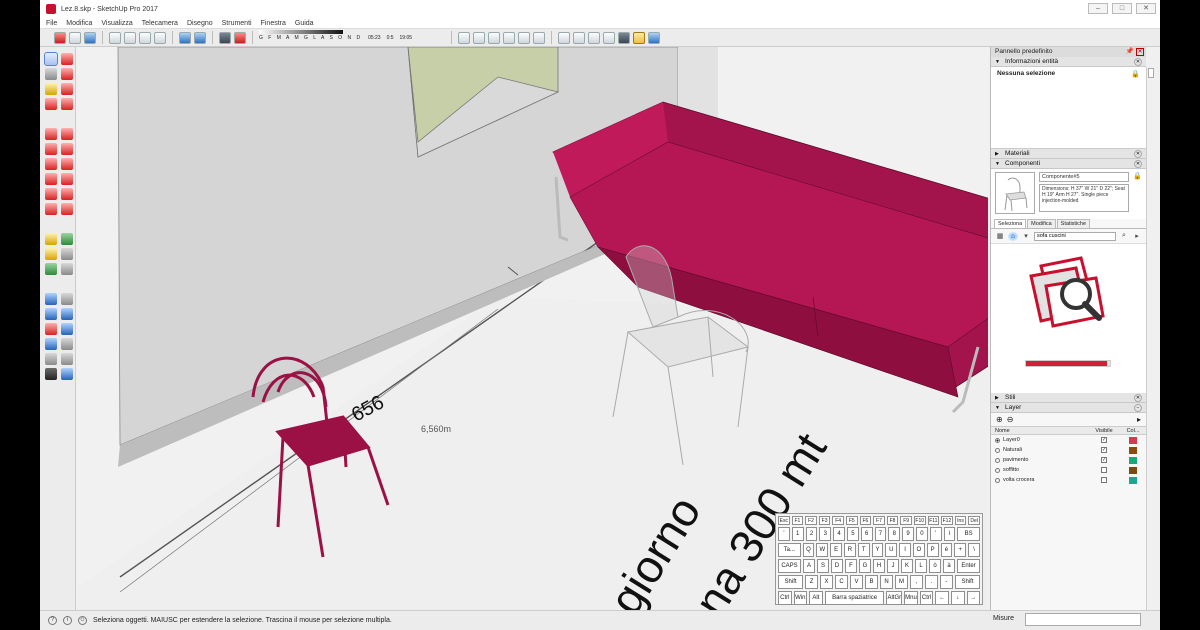  Describe the element at coordinates (115, 37) in the screenshot. I see `cut-icon` at that location.